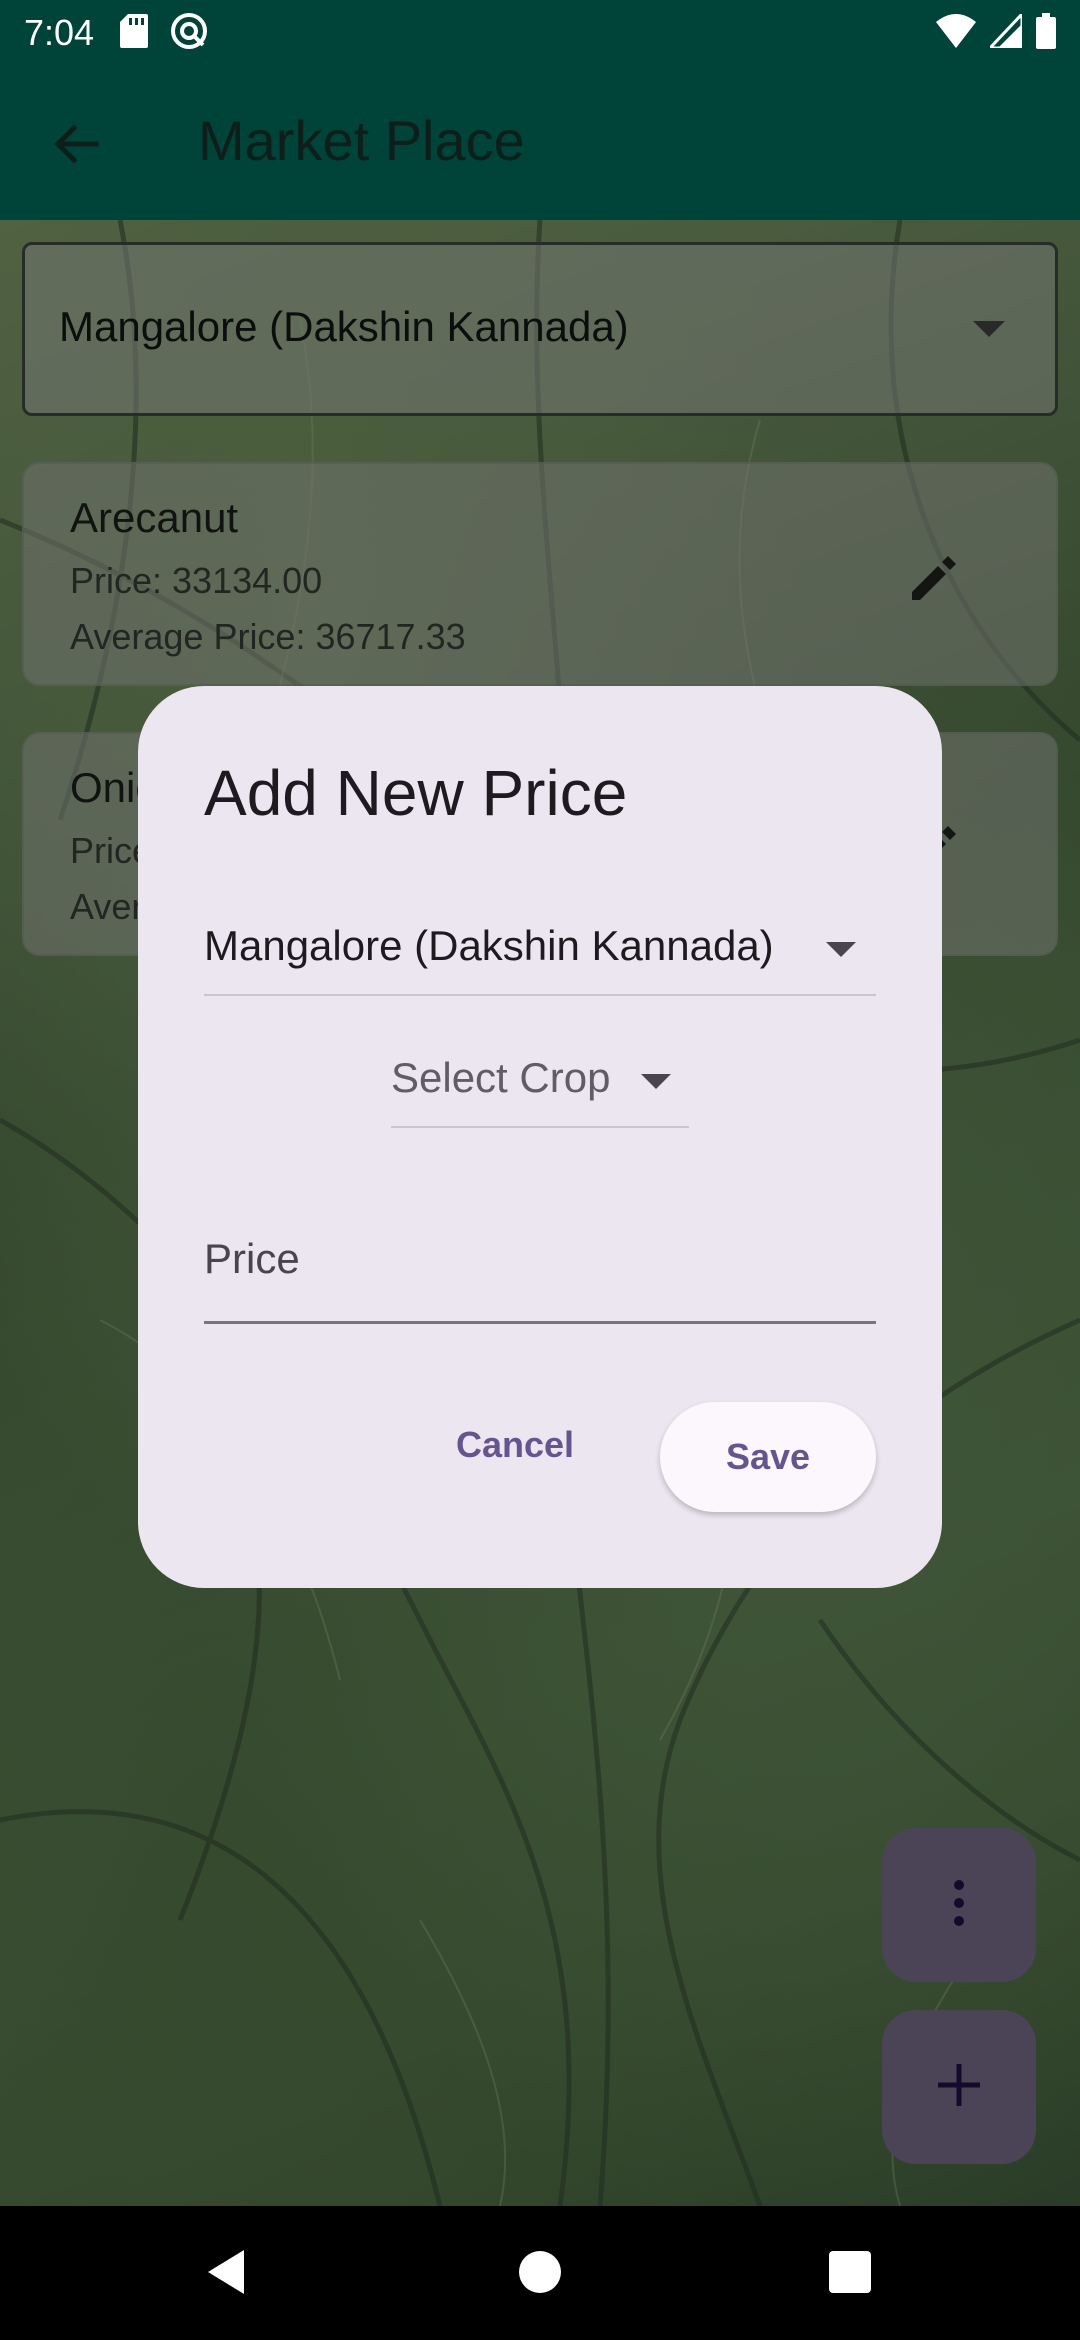  I want to click on system-nav-bar, so click(540, 2273).